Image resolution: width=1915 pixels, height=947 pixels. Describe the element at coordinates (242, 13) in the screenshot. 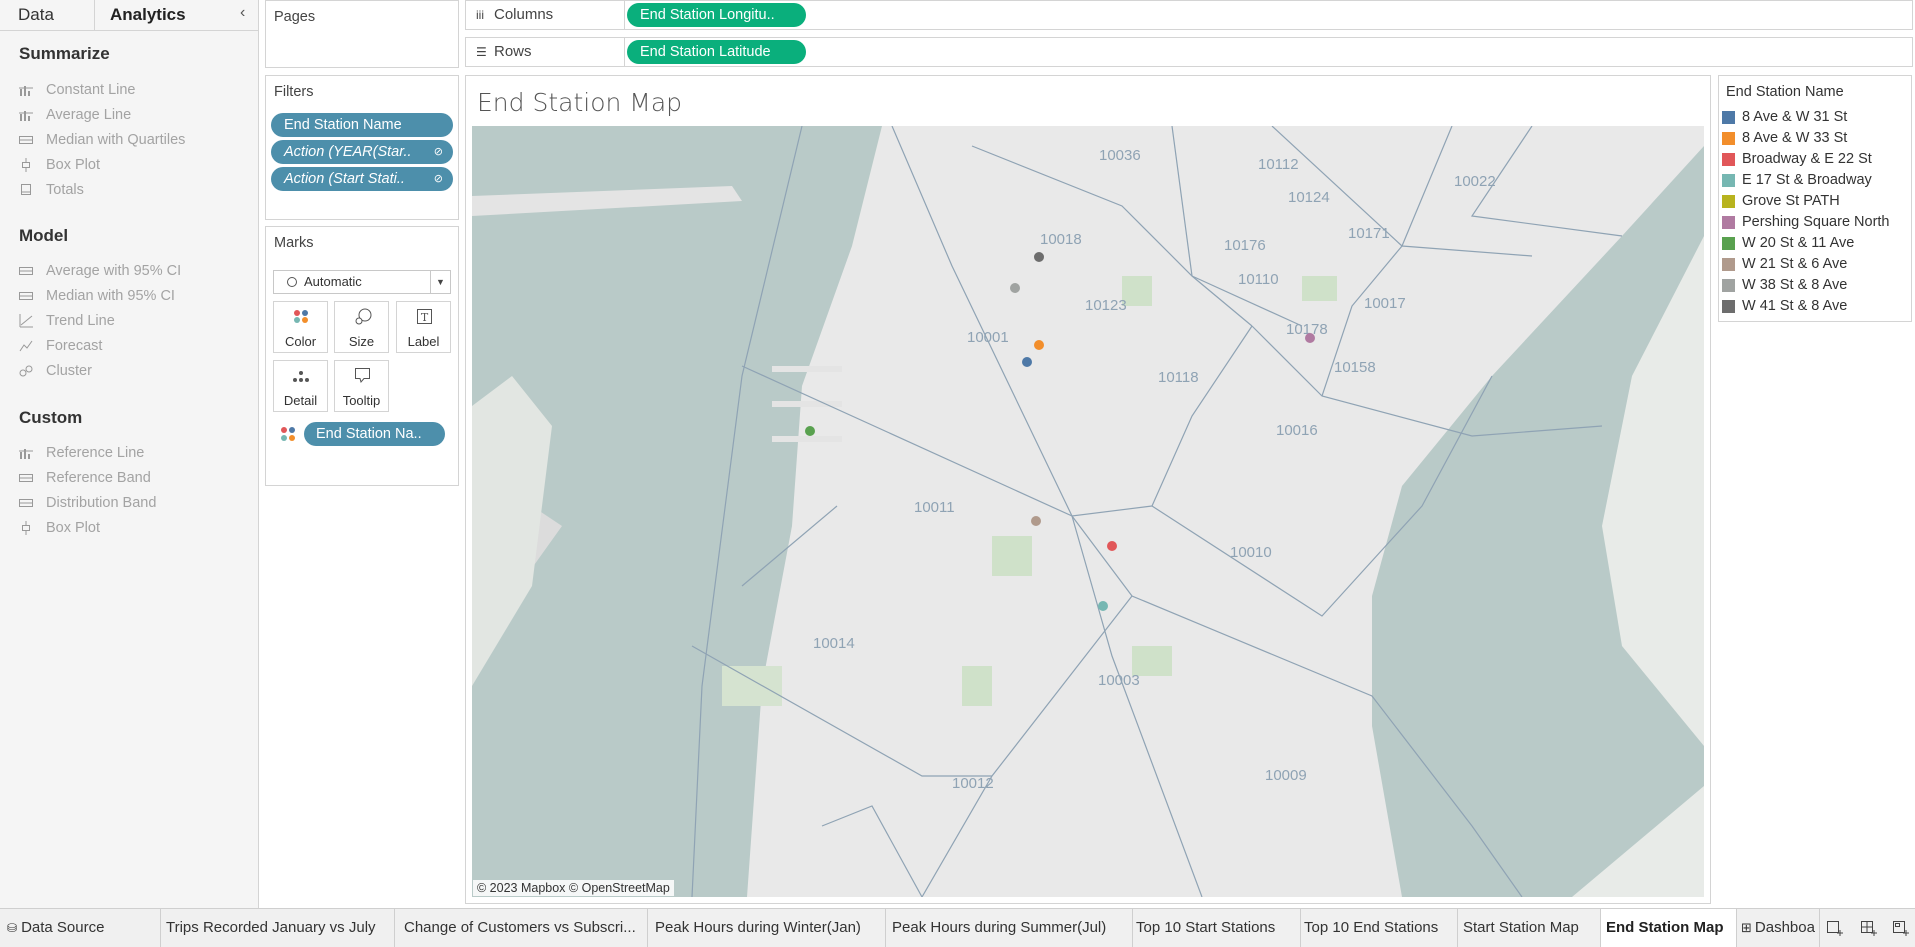

I see `chevron-left-icon: ‹` at that location.